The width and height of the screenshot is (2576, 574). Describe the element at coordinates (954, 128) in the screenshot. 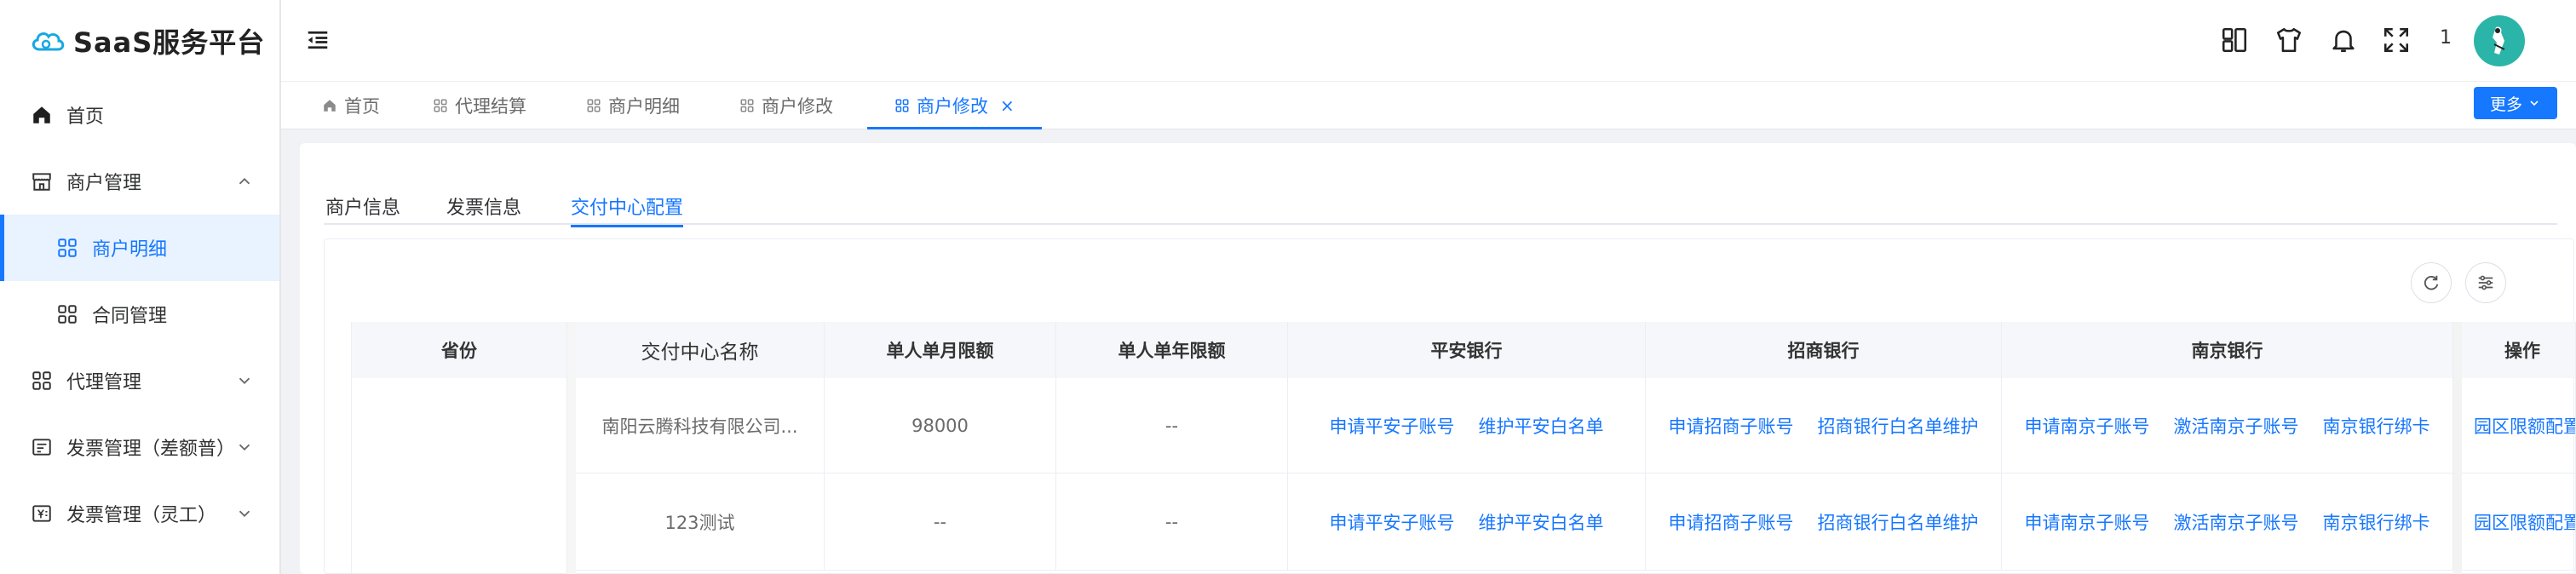

I see `active-tag-underline` at that location.